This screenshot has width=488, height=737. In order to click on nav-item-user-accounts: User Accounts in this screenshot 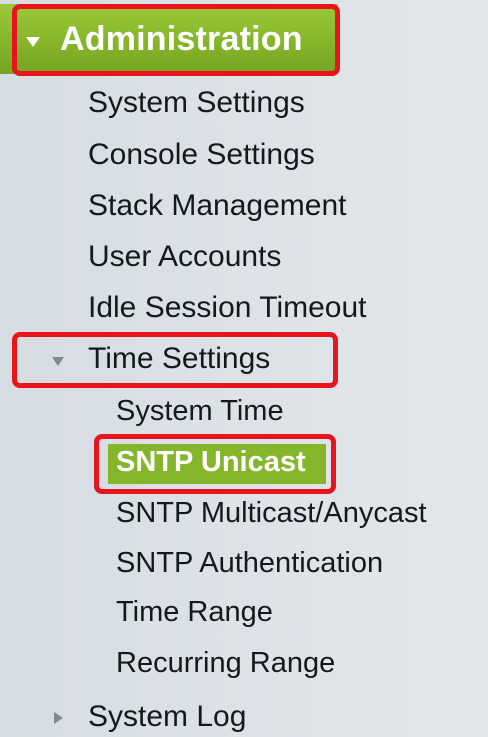, I will do `click(184, 257)`.